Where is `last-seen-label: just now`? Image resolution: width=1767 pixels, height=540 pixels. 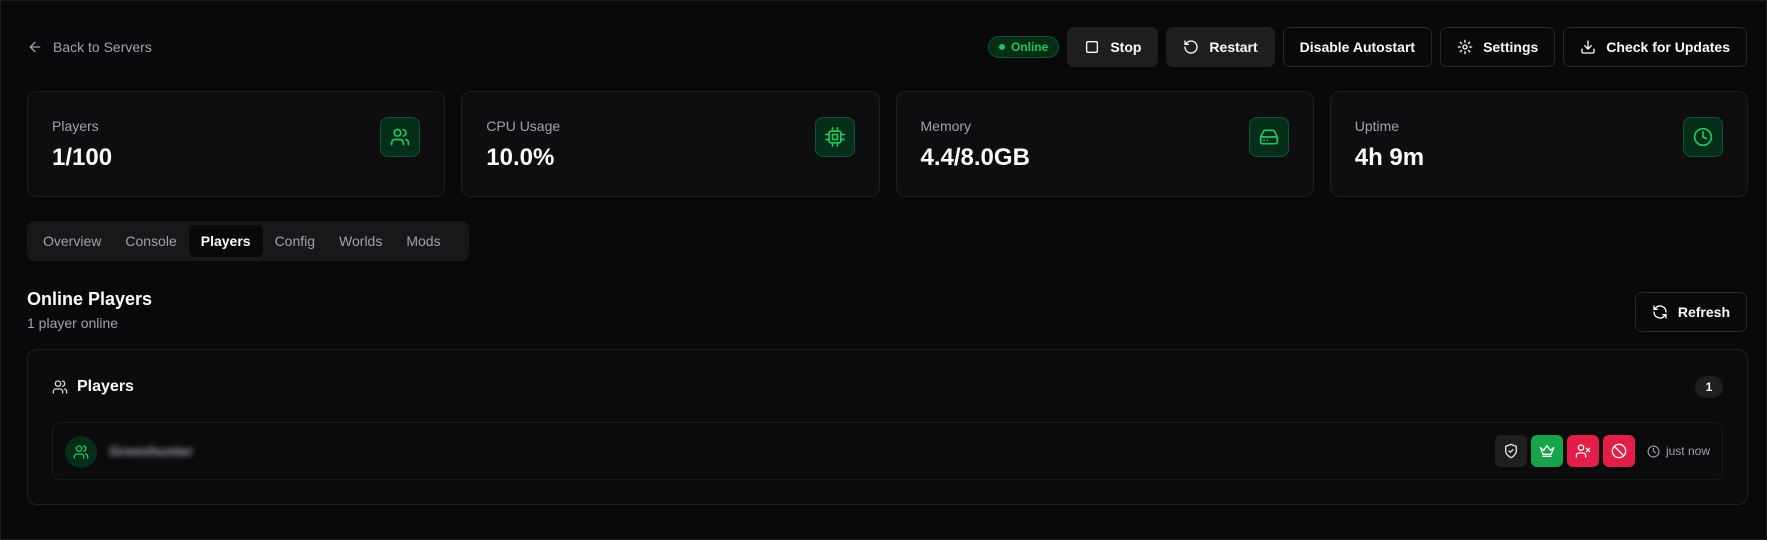
last-seen-label: just now is located at coordinates (1687, 451).